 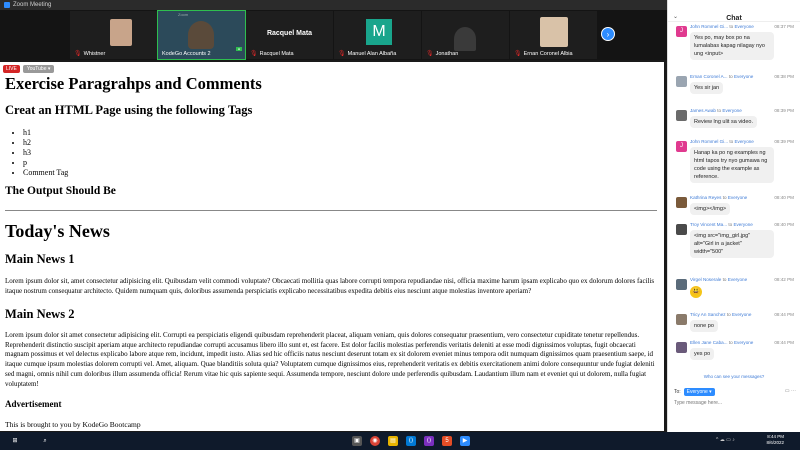 What do you see at coordinates (705, 279) in the screenshot?
I see `sender-name: Virgel Noserale` at bounding box center [705, 279].